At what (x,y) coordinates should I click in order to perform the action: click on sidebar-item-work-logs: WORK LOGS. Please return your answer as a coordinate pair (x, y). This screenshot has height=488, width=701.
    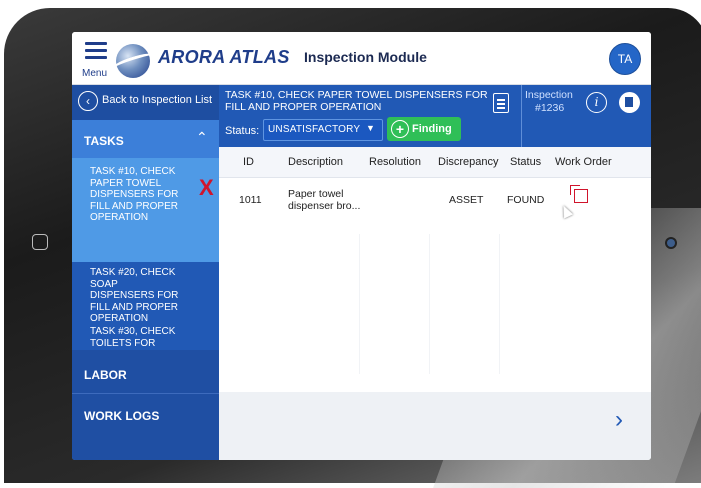
    Looking at the image, I should click on (121, 416).